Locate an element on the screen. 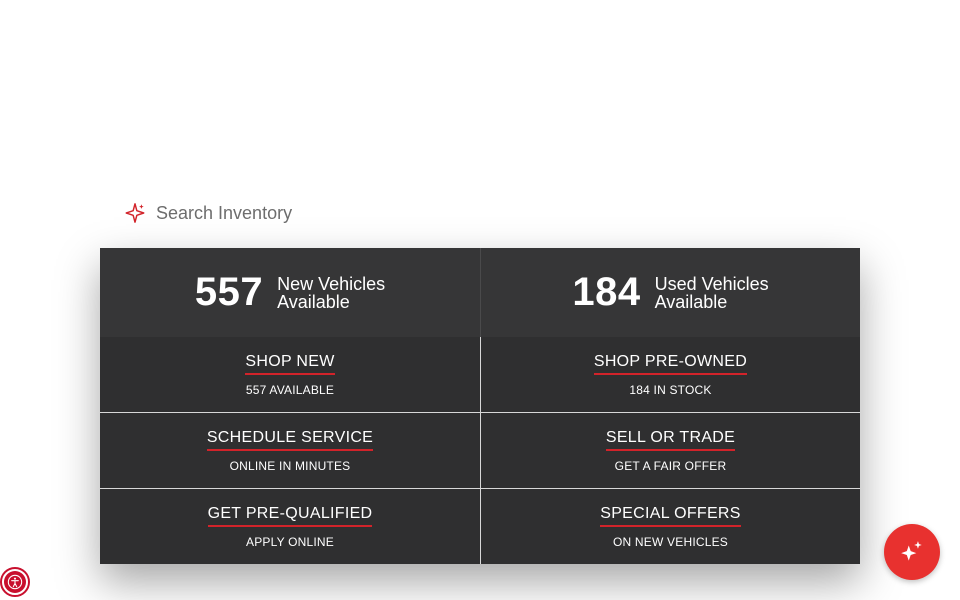 This screenshot has width=960, height=600. link-title: SCHEDULE SERVICE is located at coordinates (290, 440).